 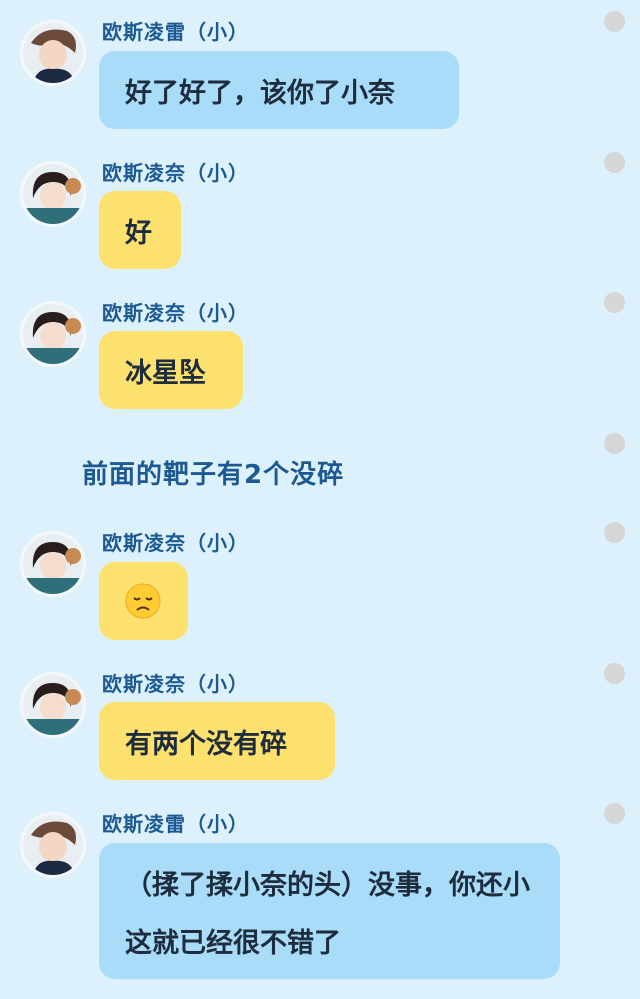 I want to click on message-bubble: （揉了揉小奈的头）没事，你还小这就已经很不错了, so click(x=329, y=911).